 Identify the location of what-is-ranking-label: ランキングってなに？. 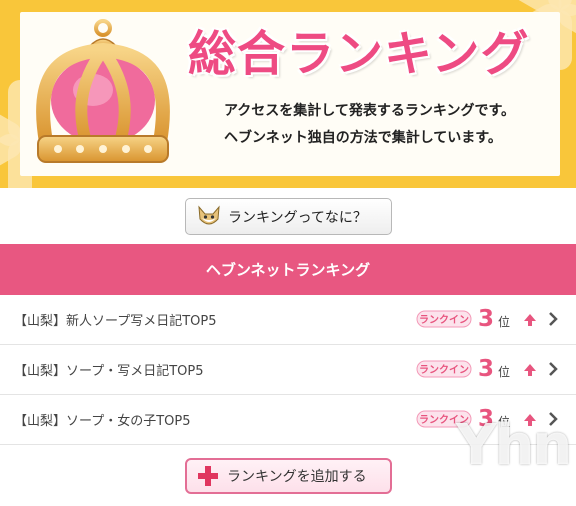
(297, 217).